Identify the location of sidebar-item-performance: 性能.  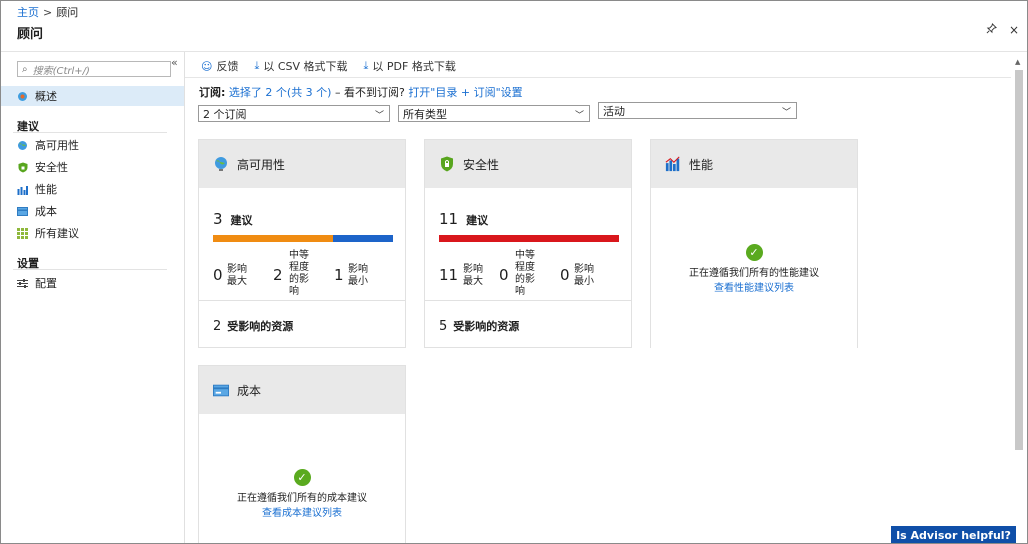
(92, 189).